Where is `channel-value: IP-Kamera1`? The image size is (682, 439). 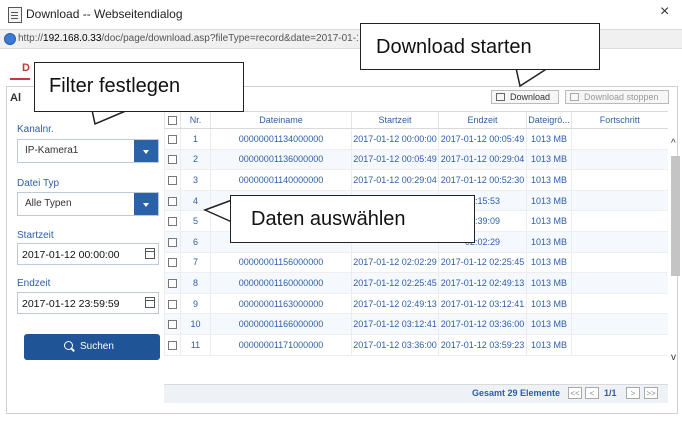
channel-value: IP-Kamera1 is located at coordinates (52, 150).